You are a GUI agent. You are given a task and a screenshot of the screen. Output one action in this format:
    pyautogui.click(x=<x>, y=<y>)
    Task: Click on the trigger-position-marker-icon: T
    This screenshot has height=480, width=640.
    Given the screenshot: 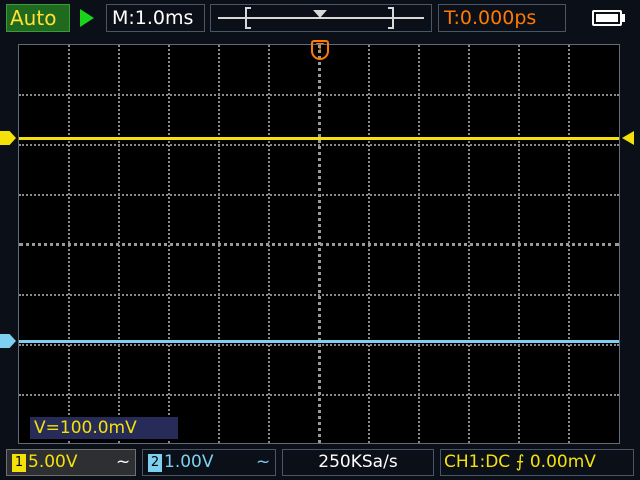 What is the action you would take?
    pyautogui.click(x=320, y=51)
    